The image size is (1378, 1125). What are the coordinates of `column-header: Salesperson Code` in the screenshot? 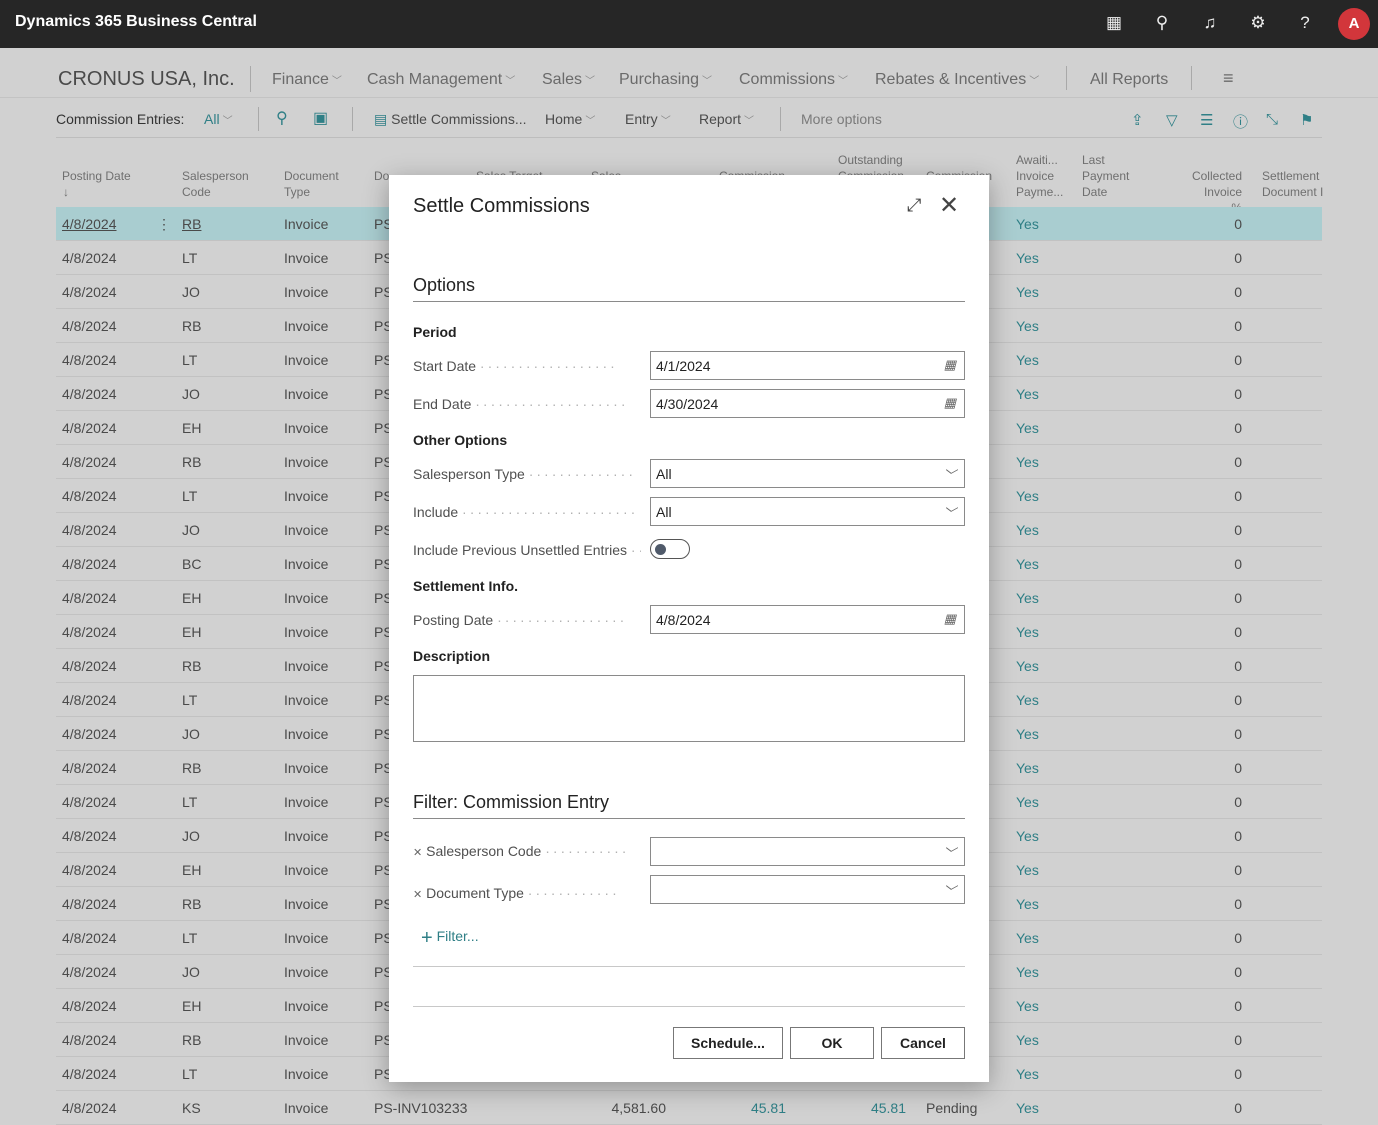 It's located at (217, 184).